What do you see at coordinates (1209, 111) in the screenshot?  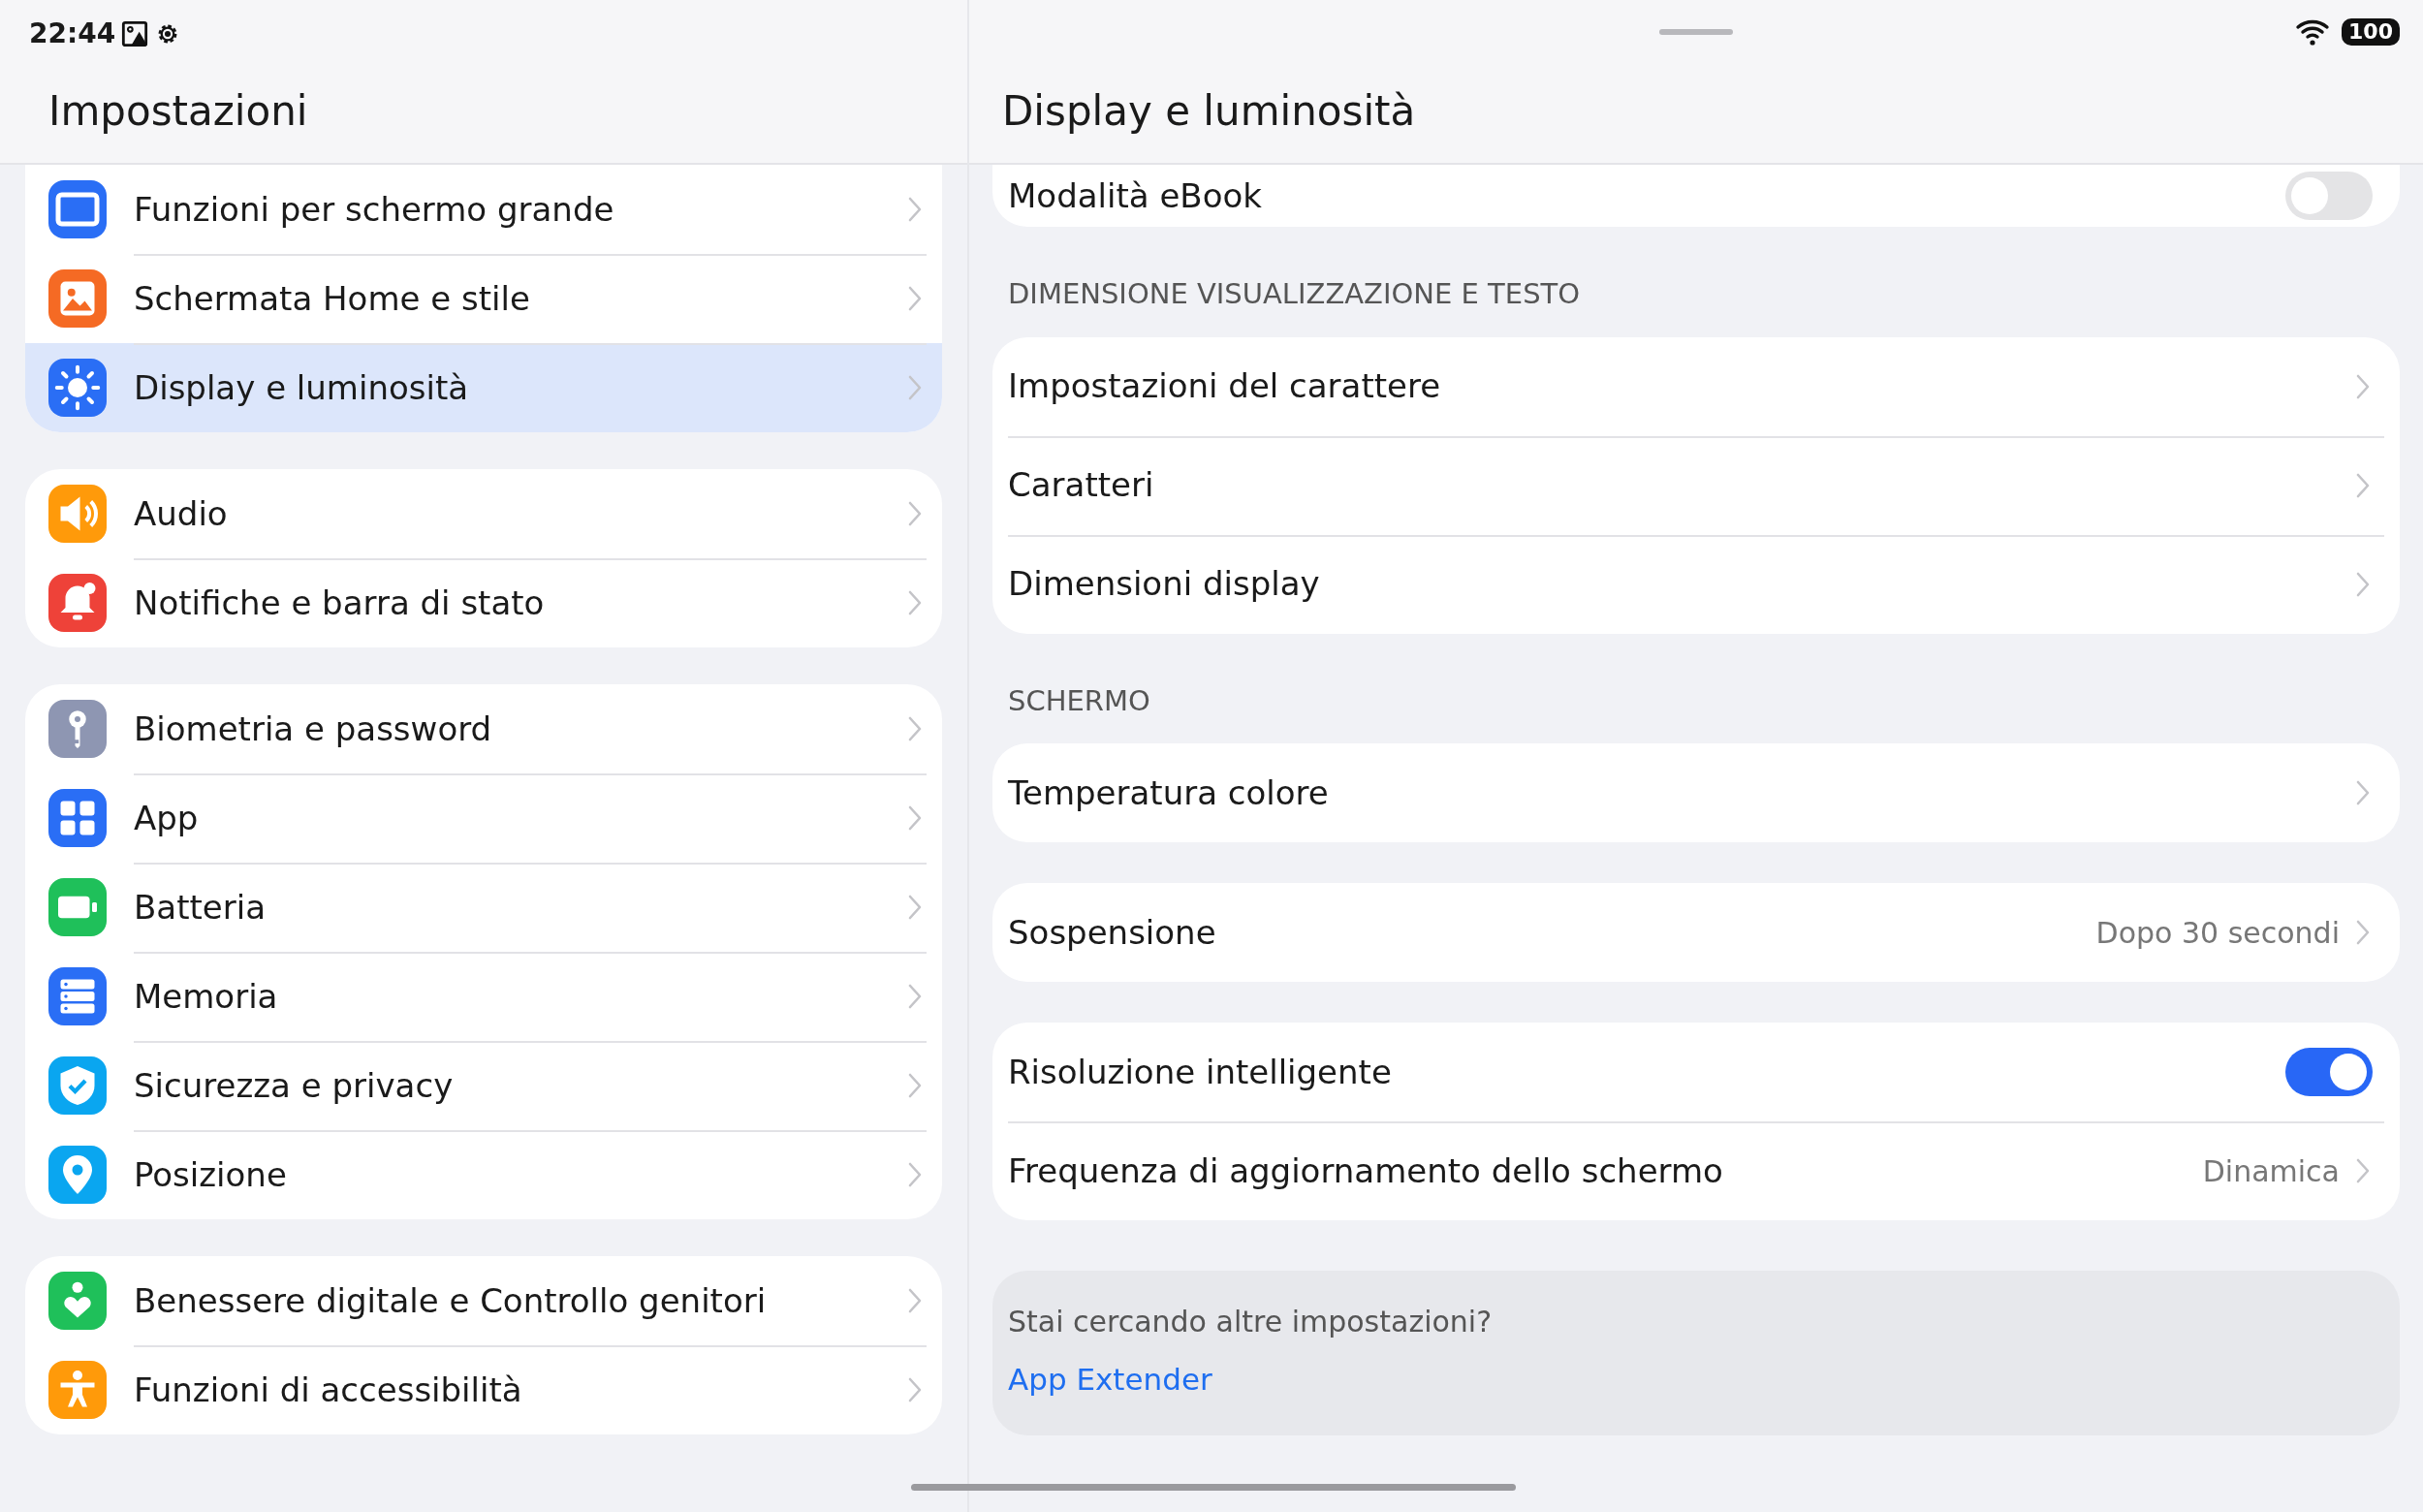 I see `page-title: Display e luminosità` at bounding box center [1209, 111].